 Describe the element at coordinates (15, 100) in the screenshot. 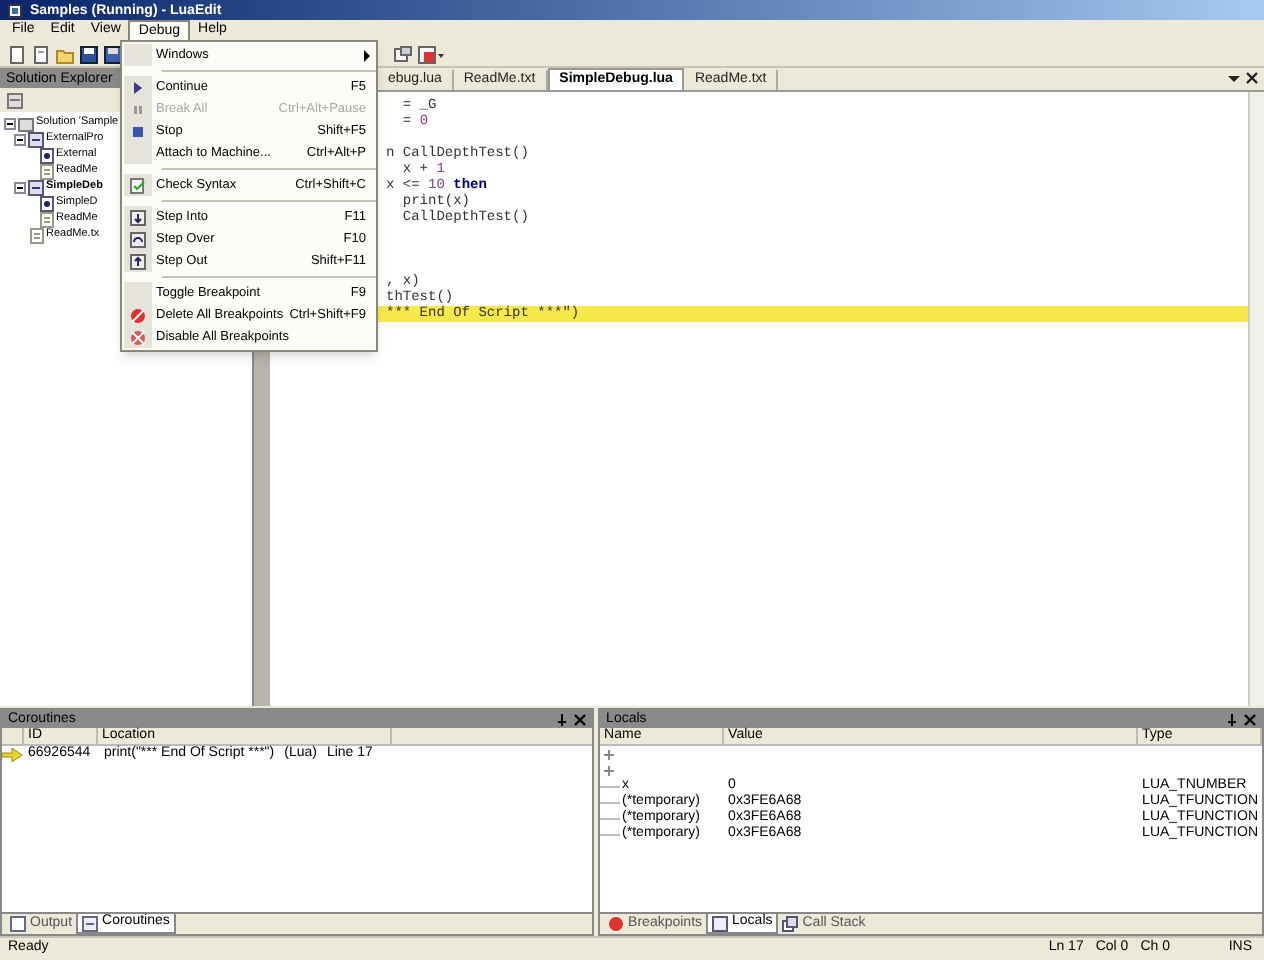

I see `properties-icon` at that location.